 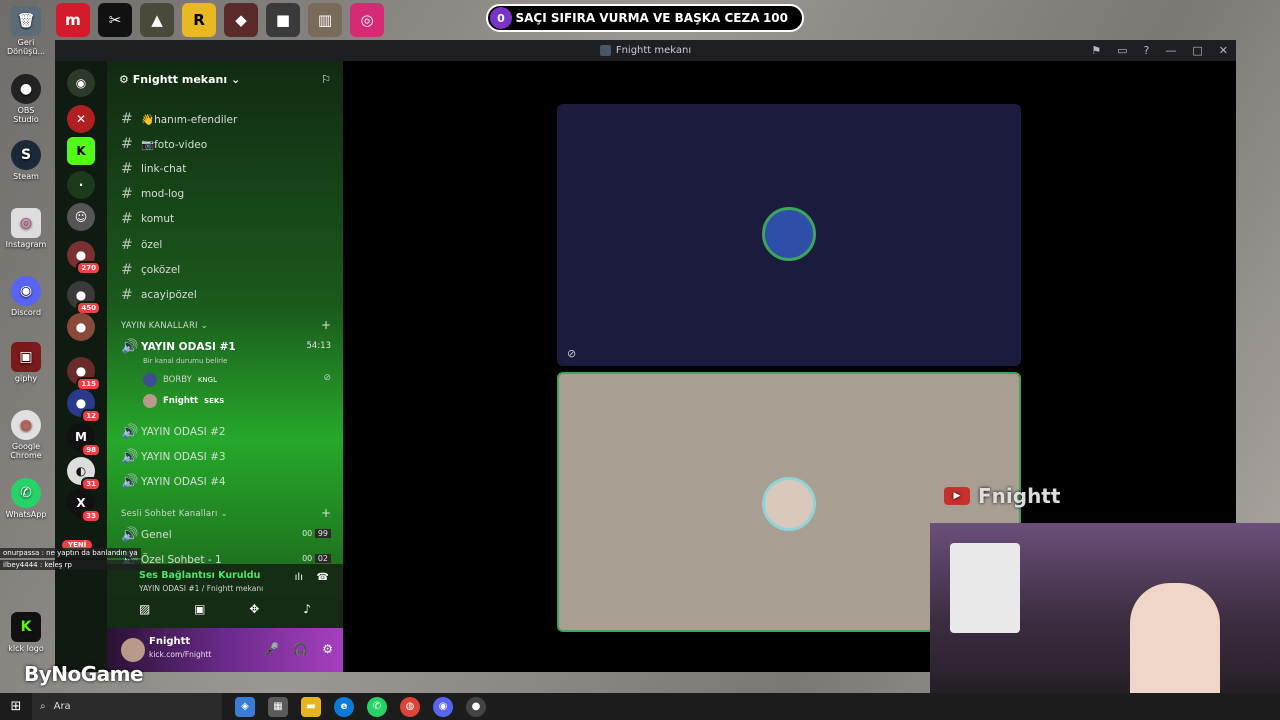 I want to click on discord-taskbar-icon: ◉, so click(x=443, y=706).